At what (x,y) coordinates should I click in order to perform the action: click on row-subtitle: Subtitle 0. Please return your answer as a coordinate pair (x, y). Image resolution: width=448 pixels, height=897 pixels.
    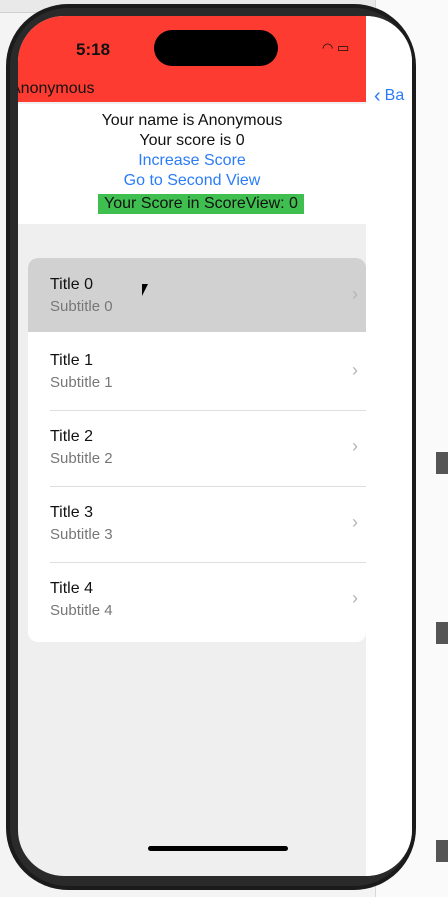
    Looking at the image, I should click on (81, 306).